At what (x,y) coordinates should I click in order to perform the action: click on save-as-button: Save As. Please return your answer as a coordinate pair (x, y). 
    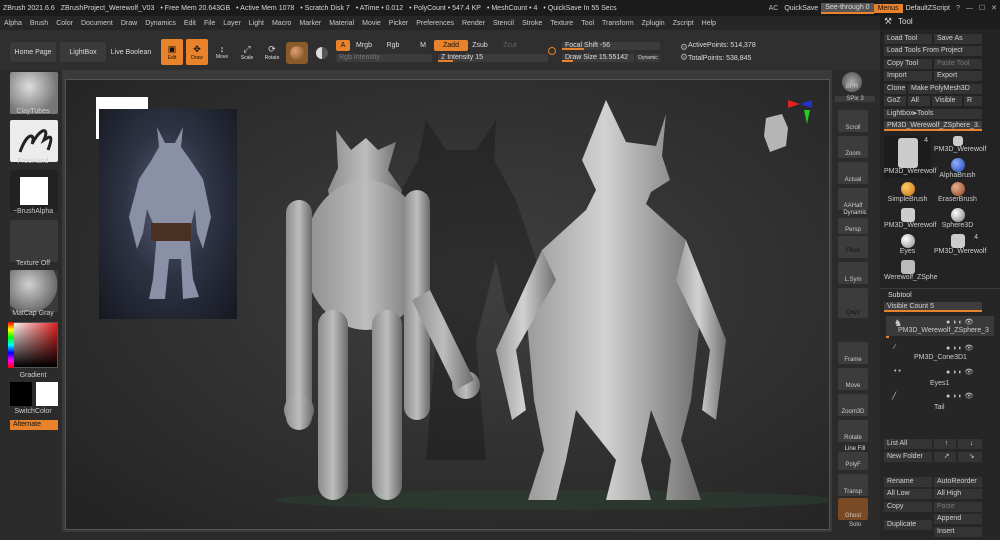
    Looking at the image, I should click on (958, 39).